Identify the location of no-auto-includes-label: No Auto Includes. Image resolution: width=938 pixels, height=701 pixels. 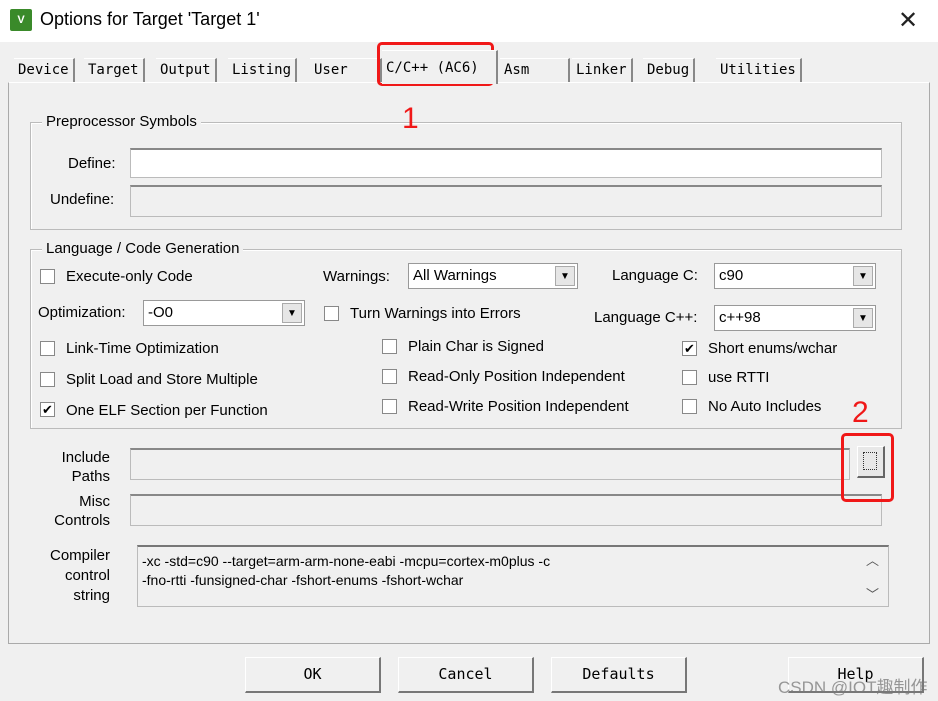
(765, 406).